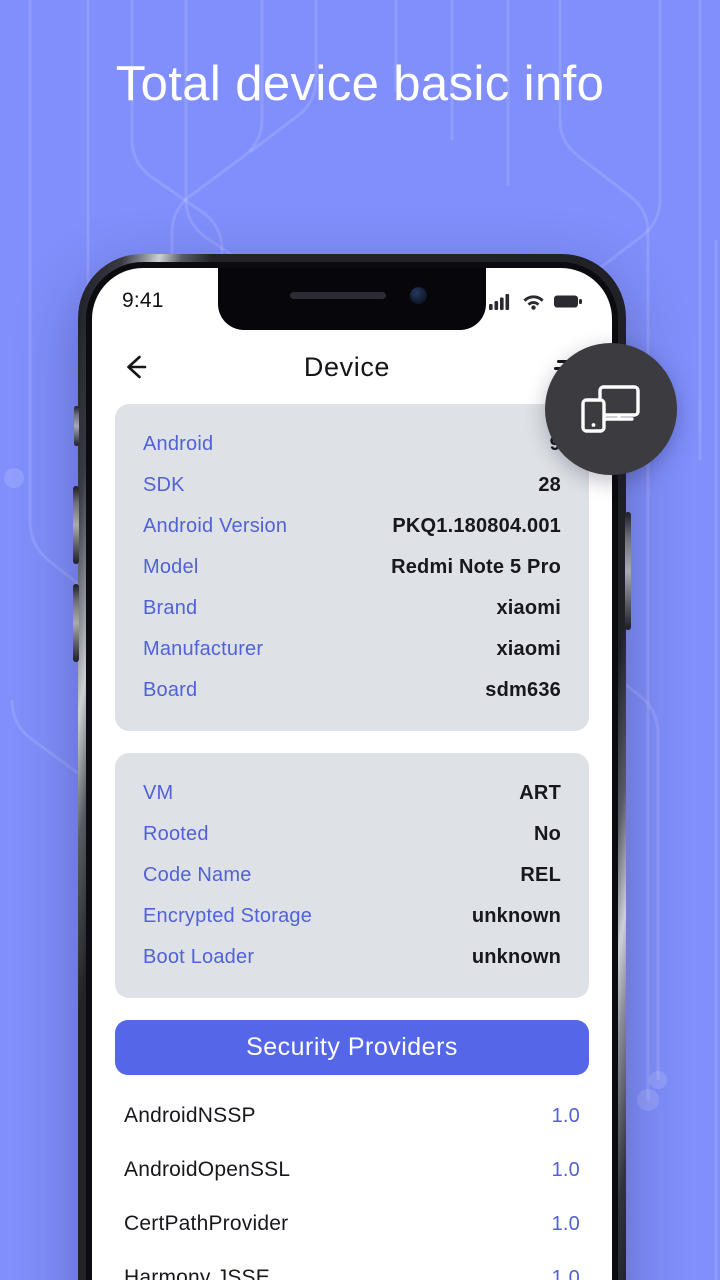 The height and width of the screenshot is (1280, 720). What do you see at coordinates (352, 690) in the screenshot?
I see `table-row: Board sdm636` at bounding box center [352, 690].